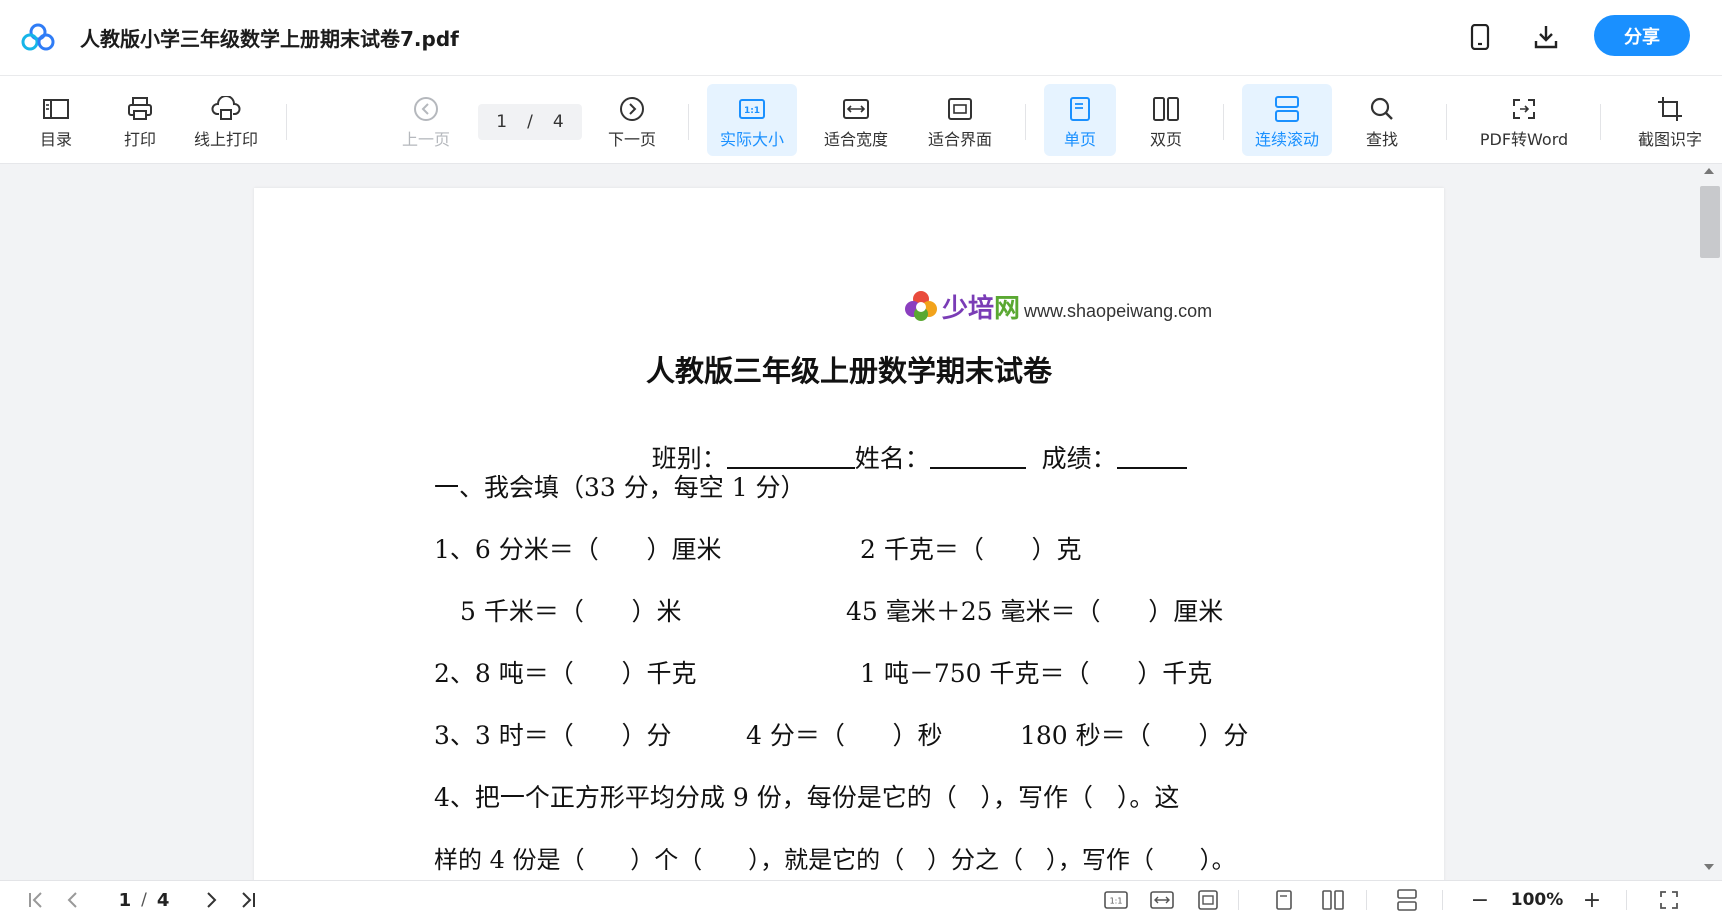 The height and width of the screenshot is (917, 1722). I want to click on fit-width-small-button, so click(1162, 900).